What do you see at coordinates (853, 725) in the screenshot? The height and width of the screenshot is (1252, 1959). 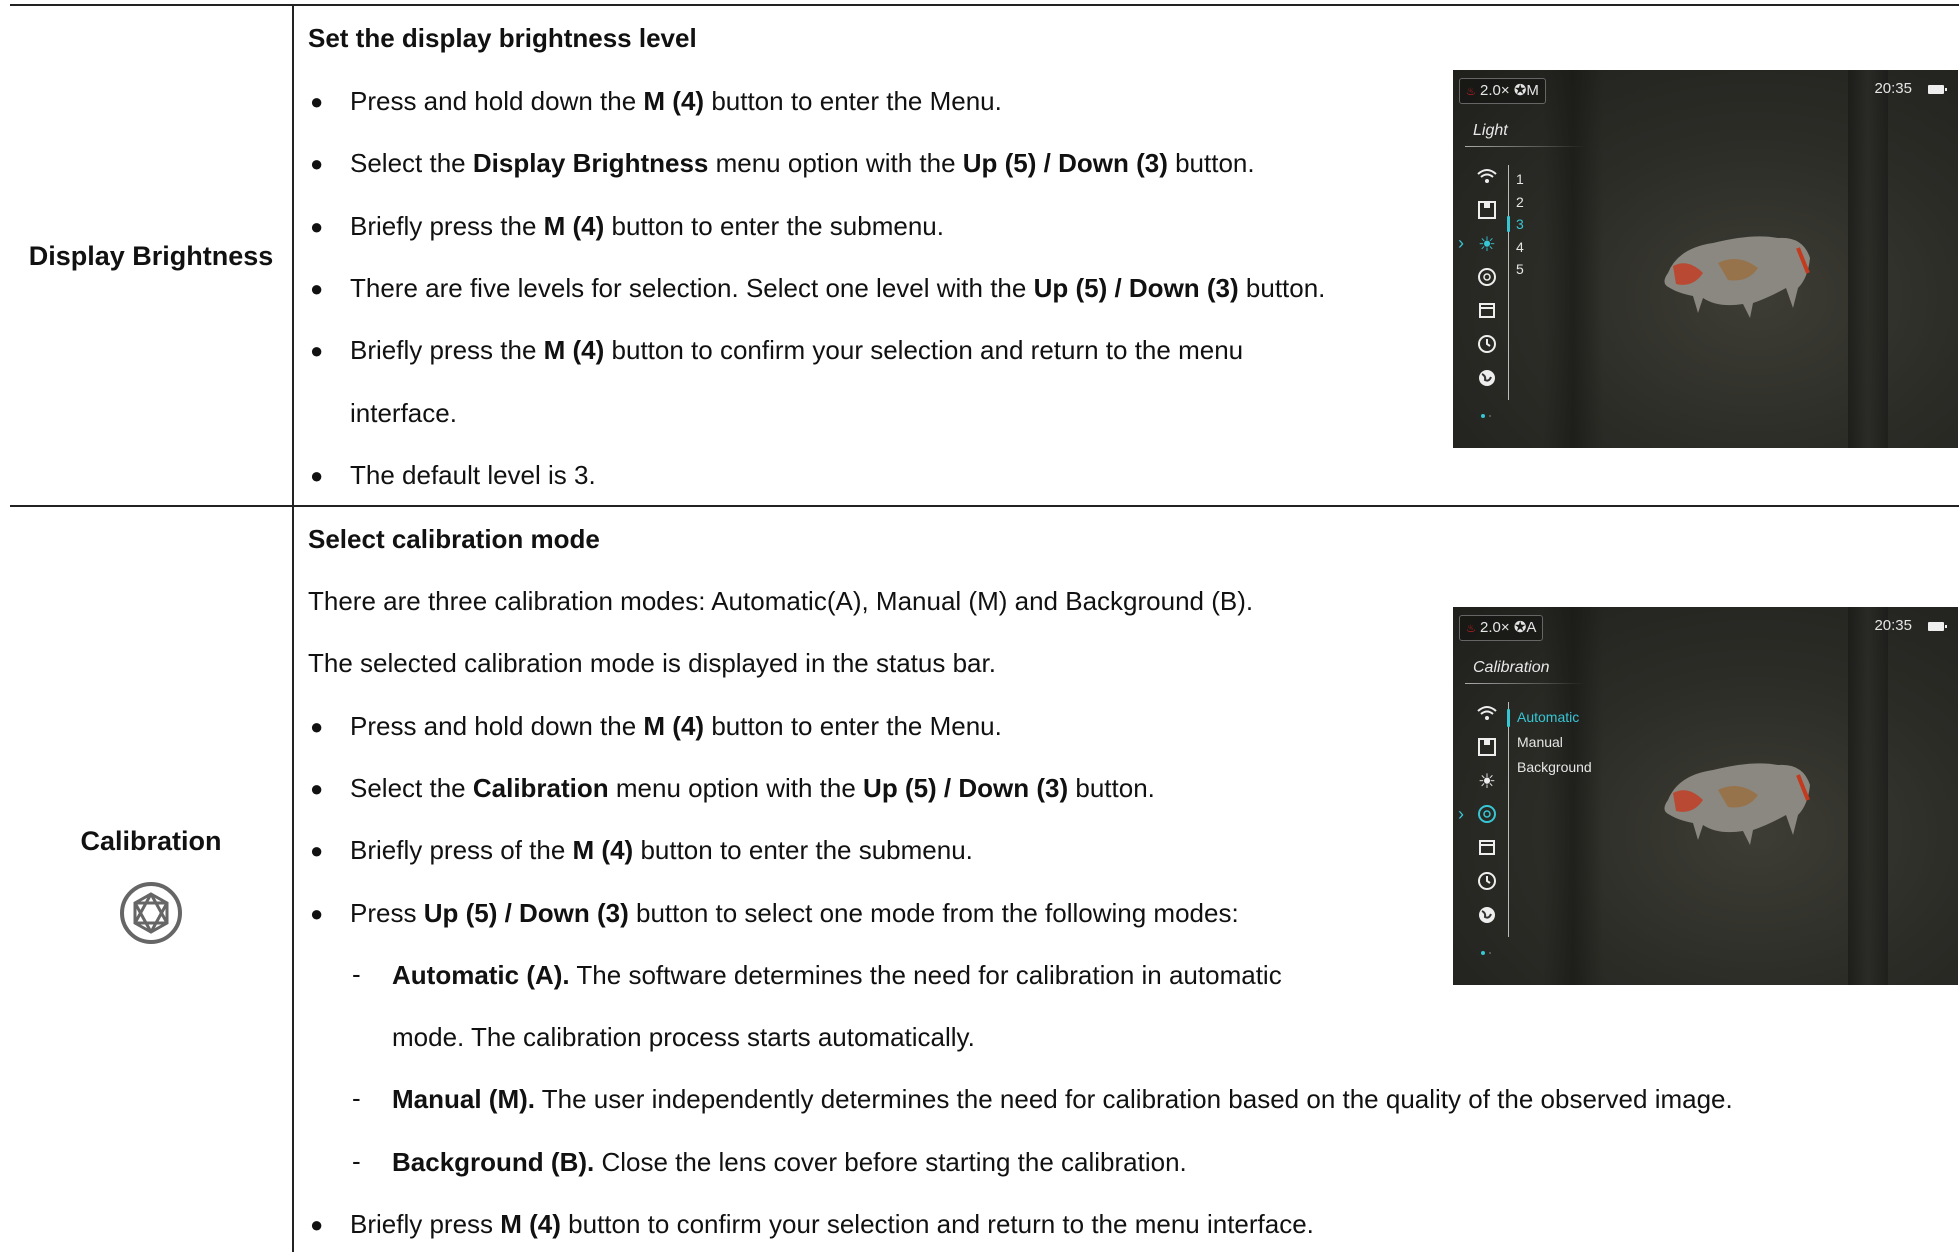 I see `text-run: button to enter the Menu.` at bounding box center [853, 725].